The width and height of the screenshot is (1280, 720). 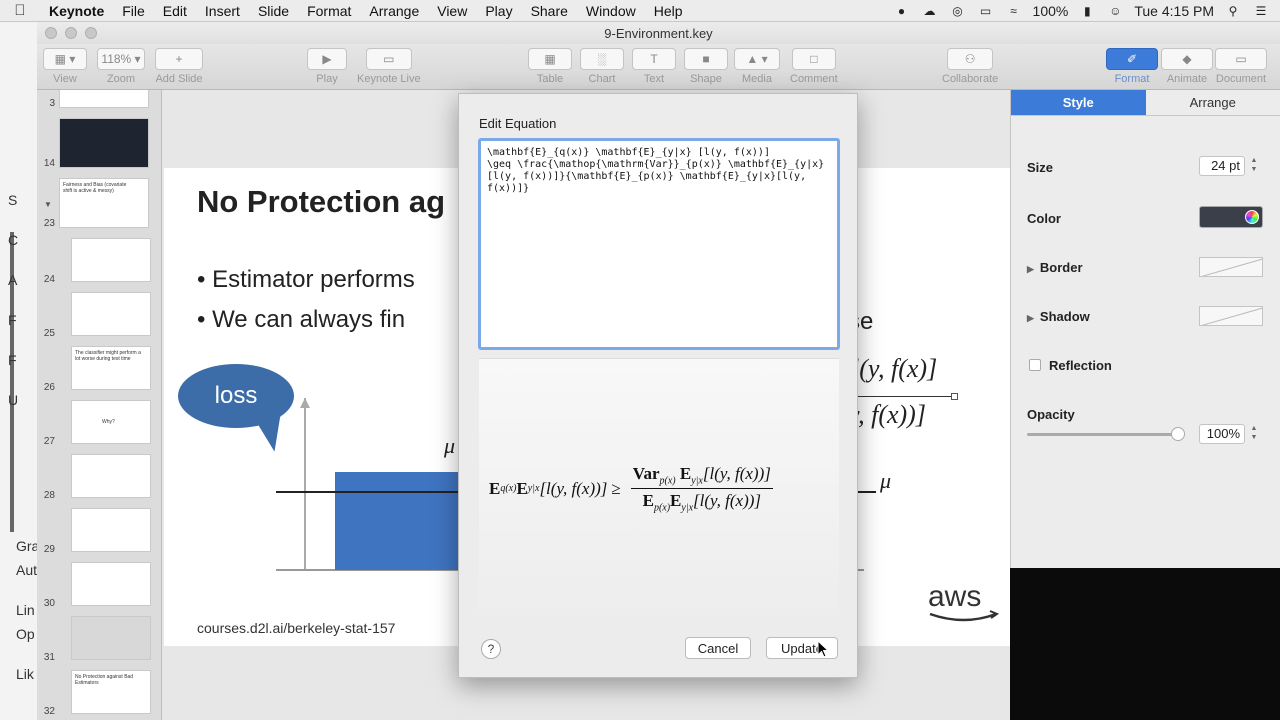 What do you see at coordinates (1102, 434) in the screenshot?
I see `opacity-slider` at bounding box center [1102, 434].